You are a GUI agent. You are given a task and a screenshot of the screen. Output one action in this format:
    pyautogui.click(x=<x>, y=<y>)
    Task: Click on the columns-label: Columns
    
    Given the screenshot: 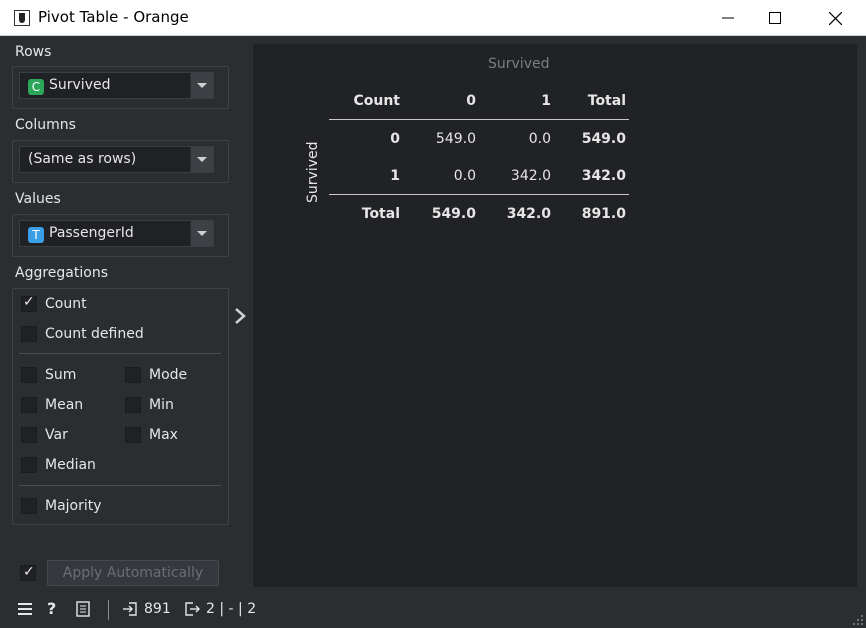 What is the action you would take?
    pyautogui.click(x=45, y=125)
    